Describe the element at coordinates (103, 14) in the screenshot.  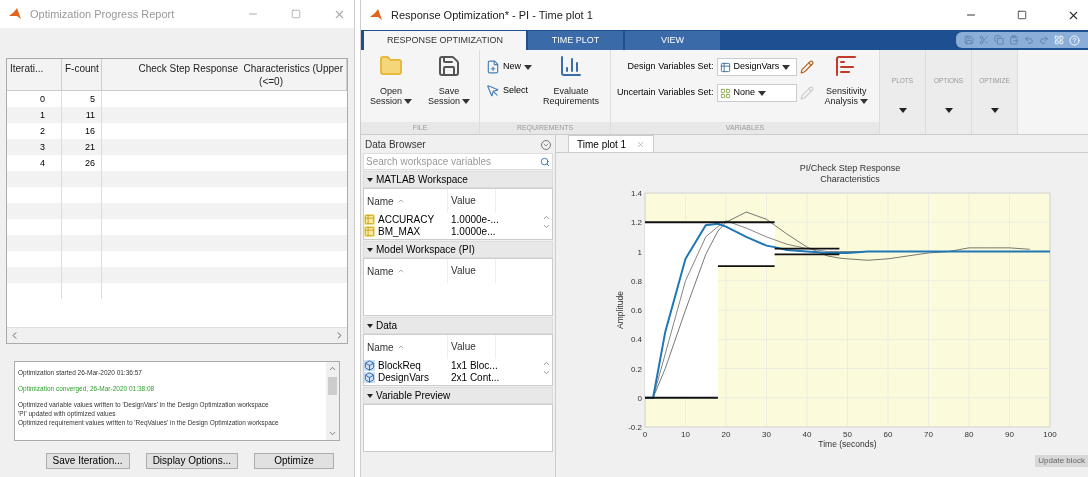
I see `window-title: Optimization Progress Report` at that location.